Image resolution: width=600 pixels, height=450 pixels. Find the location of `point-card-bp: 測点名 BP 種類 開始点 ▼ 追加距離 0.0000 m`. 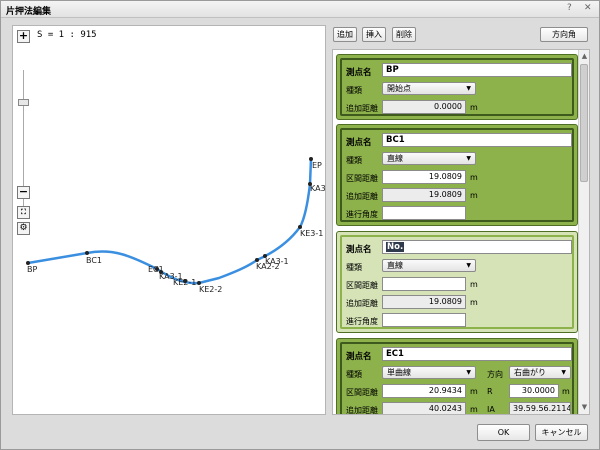

point-card-bp: 測点名 BP 種類 開始点 ▼ 追加距離 0.0000 m is located at coordinates (457, 87).